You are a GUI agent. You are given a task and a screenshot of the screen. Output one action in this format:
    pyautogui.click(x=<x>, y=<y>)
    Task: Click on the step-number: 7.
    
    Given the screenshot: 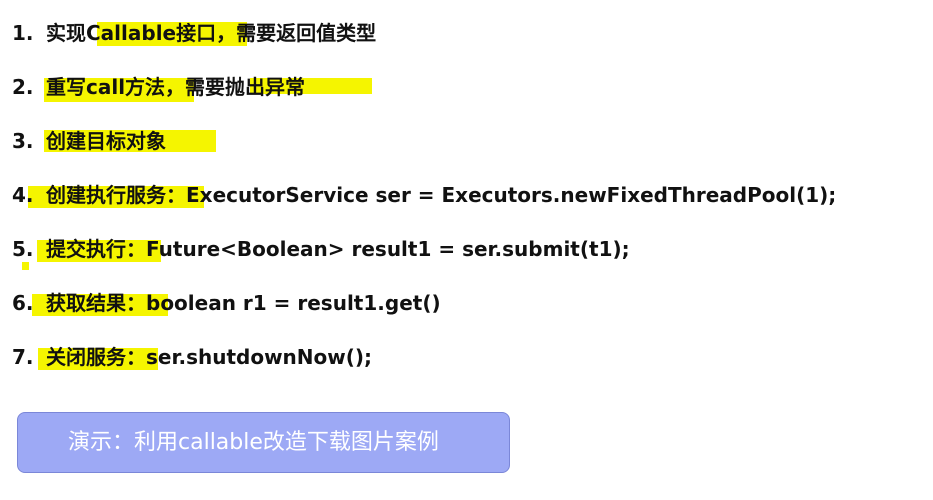 What is the action you would take?
    pyautogui.click(x=23, y=357)
    